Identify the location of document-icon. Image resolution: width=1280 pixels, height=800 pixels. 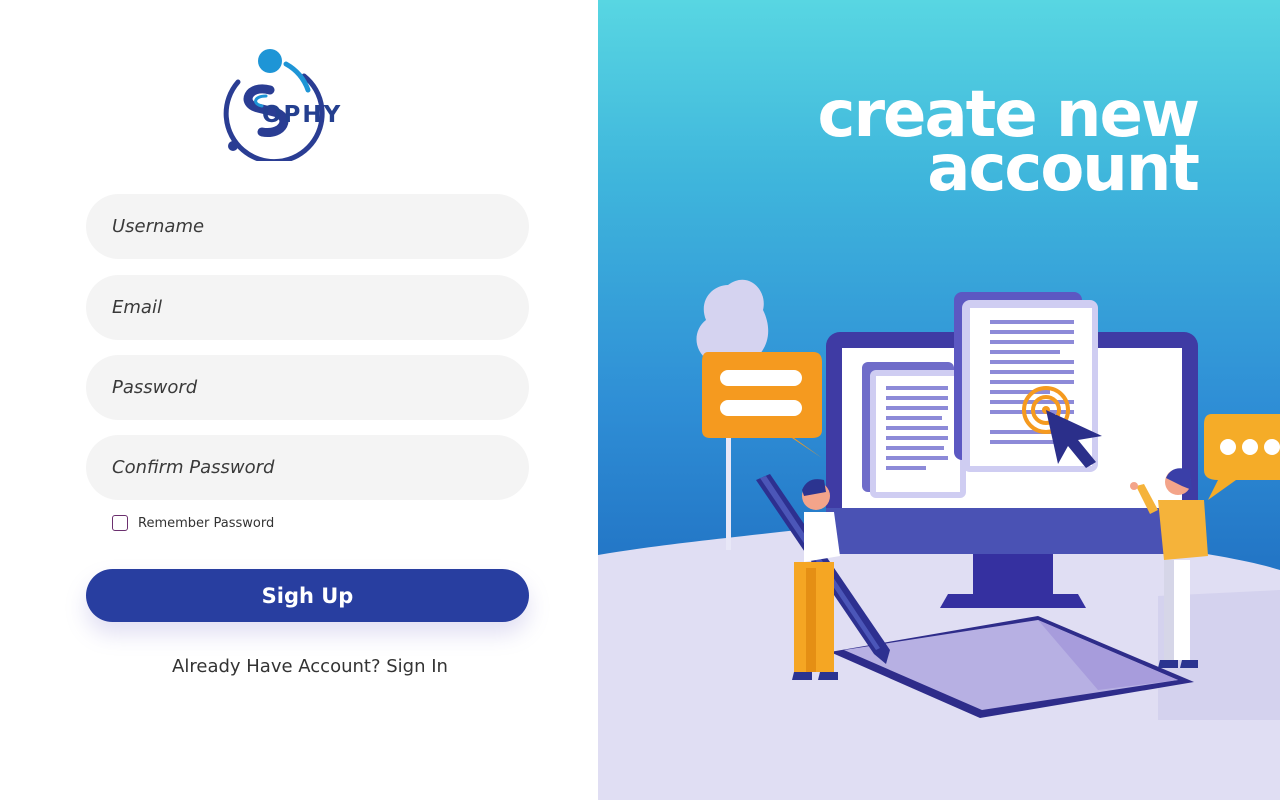
(914, 430).